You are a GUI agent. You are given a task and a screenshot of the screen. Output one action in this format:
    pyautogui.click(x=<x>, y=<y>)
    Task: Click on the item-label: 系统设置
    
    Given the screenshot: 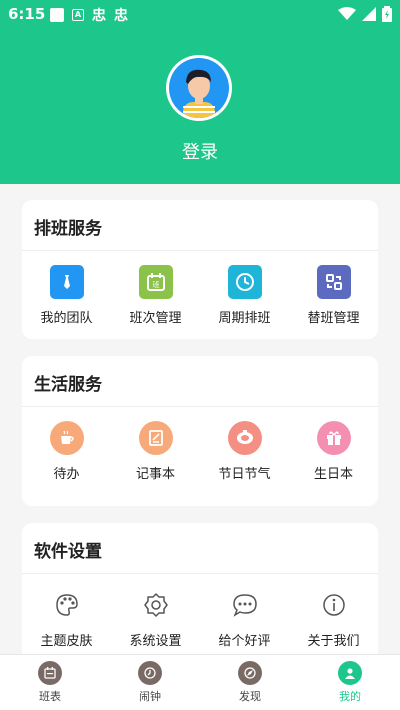 What is the action you would take?
    pyautogui.click(x=155, y=641)
    